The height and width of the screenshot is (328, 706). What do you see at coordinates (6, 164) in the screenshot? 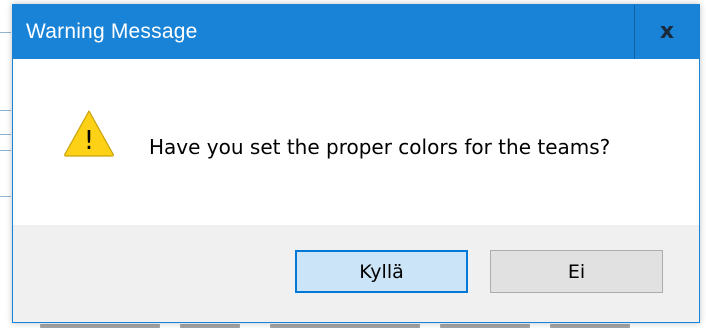
I see `background-window-edge` at bounding box center [6, 164].